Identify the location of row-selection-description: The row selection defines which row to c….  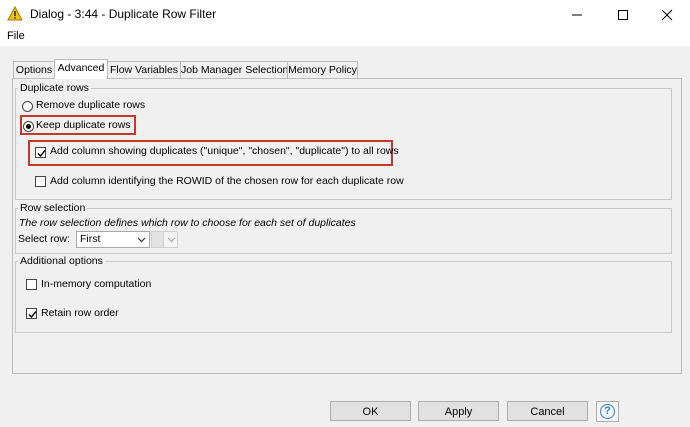
(187, 223).